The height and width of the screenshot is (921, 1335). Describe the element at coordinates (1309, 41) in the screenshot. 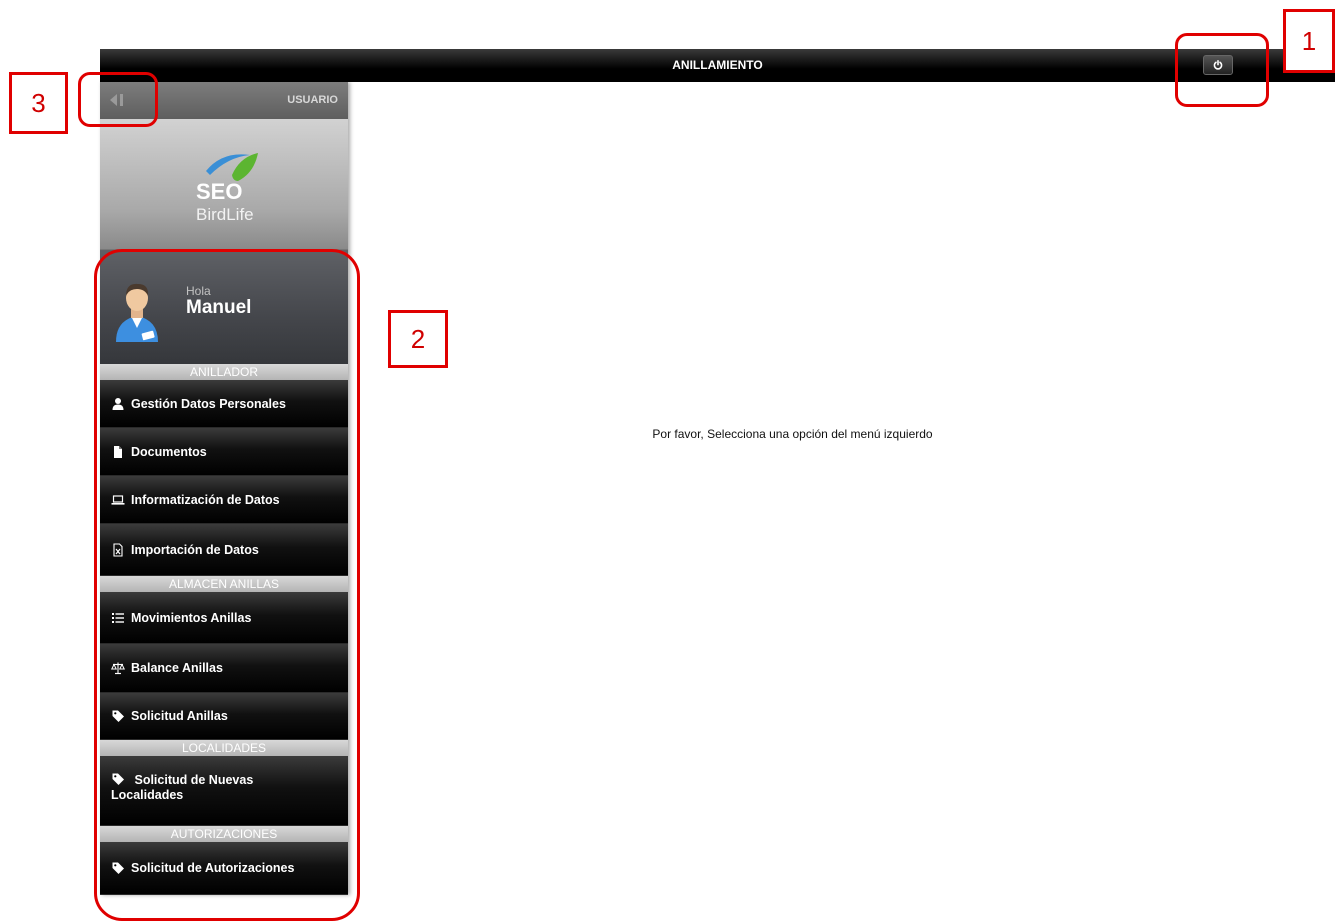

I see `callout-1-number: 1` at that location.